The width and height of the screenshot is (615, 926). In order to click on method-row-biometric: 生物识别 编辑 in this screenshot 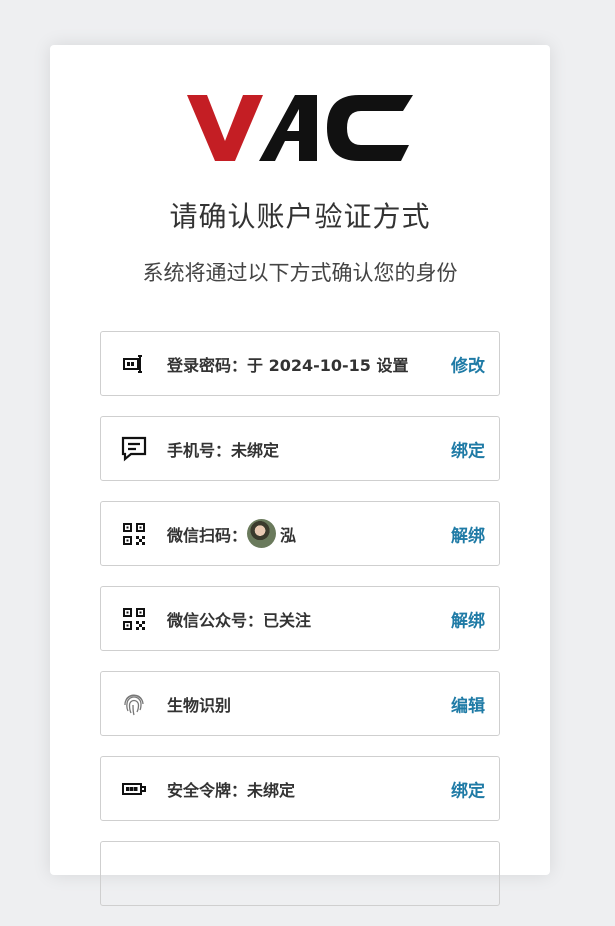, I will do `click(300, 703)`.